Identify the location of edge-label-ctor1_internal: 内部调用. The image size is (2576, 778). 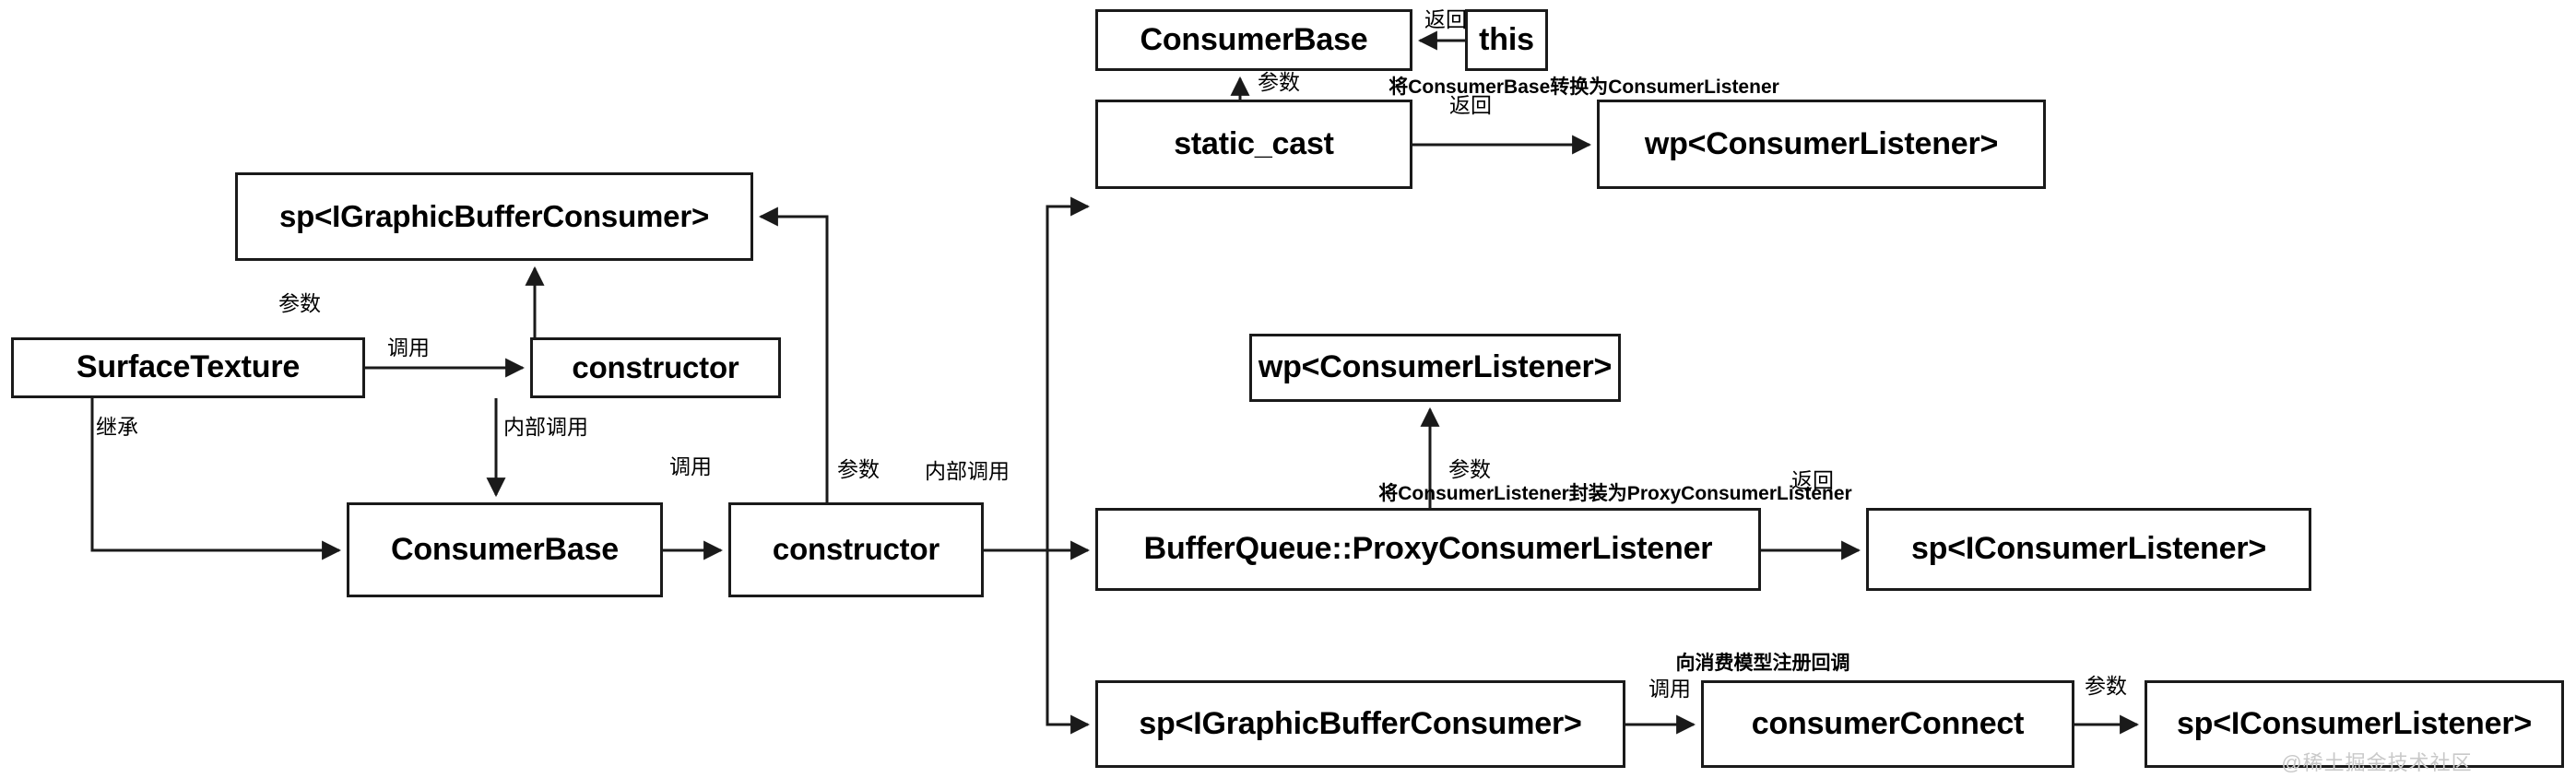
(545, 427).